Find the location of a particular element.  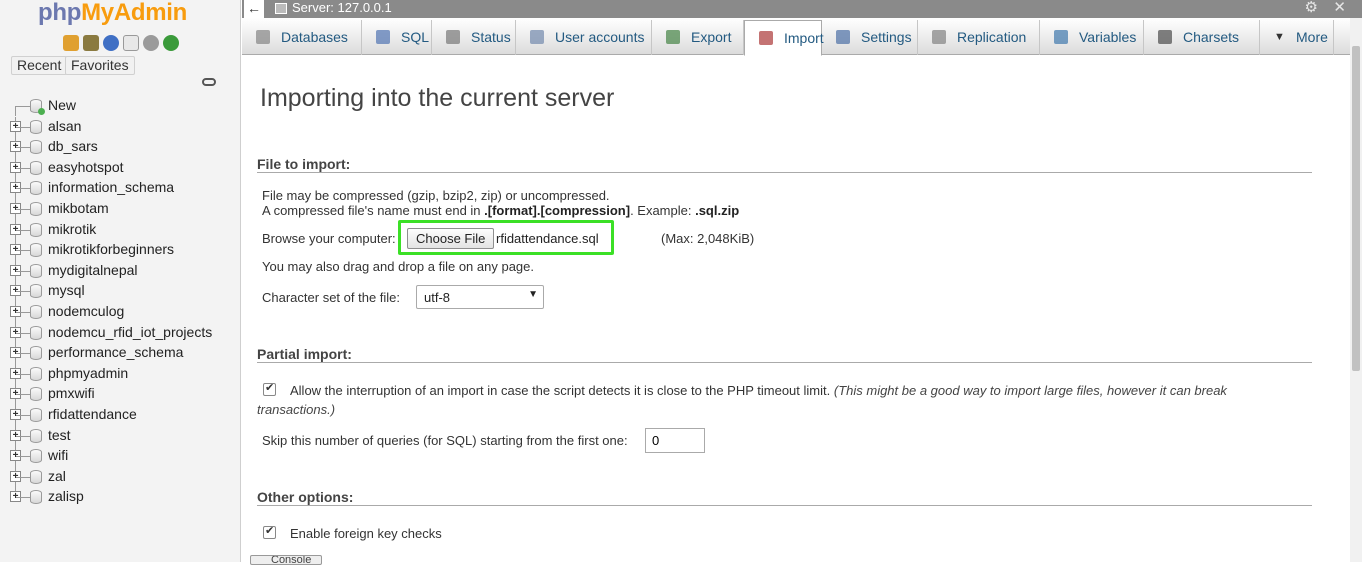

tab-label: SQL is located at coordinates (415, 37).